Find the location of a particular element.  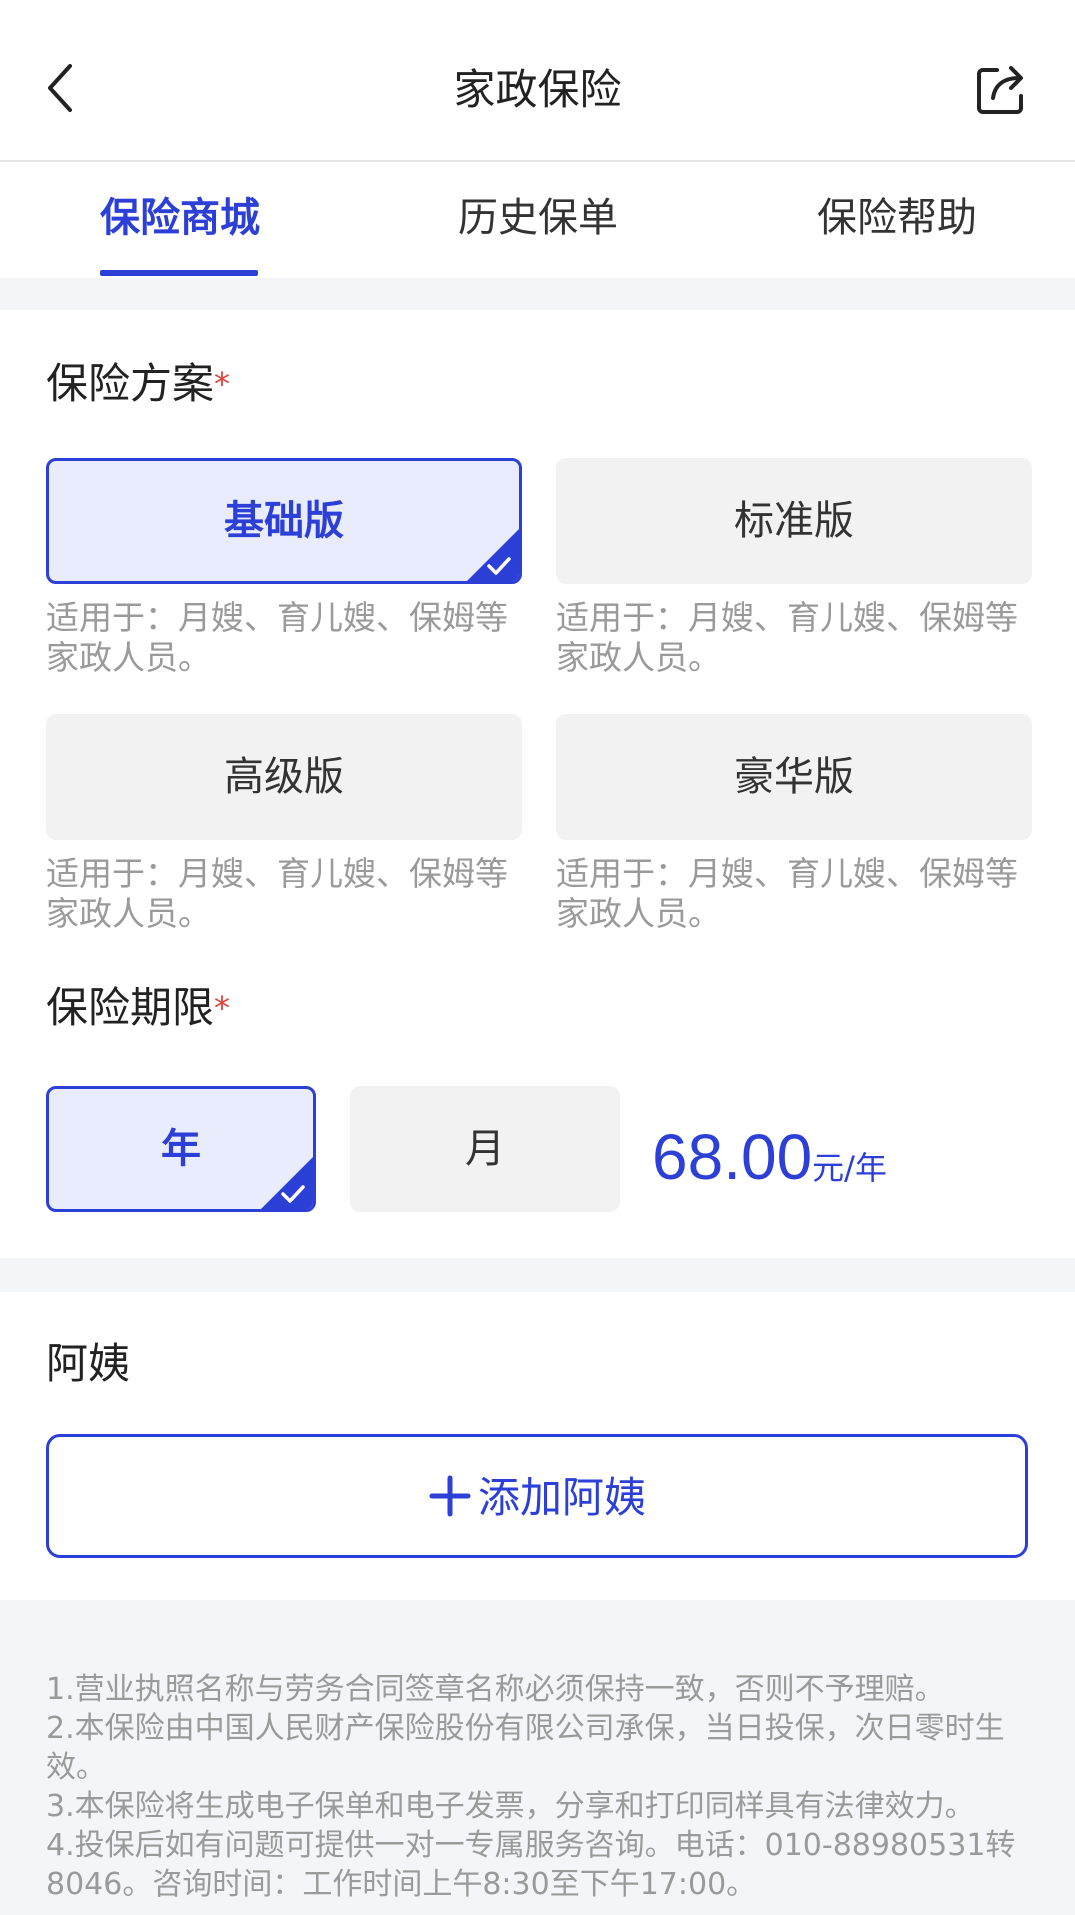

active-tab-indicator is located at coordinates (179, 273).